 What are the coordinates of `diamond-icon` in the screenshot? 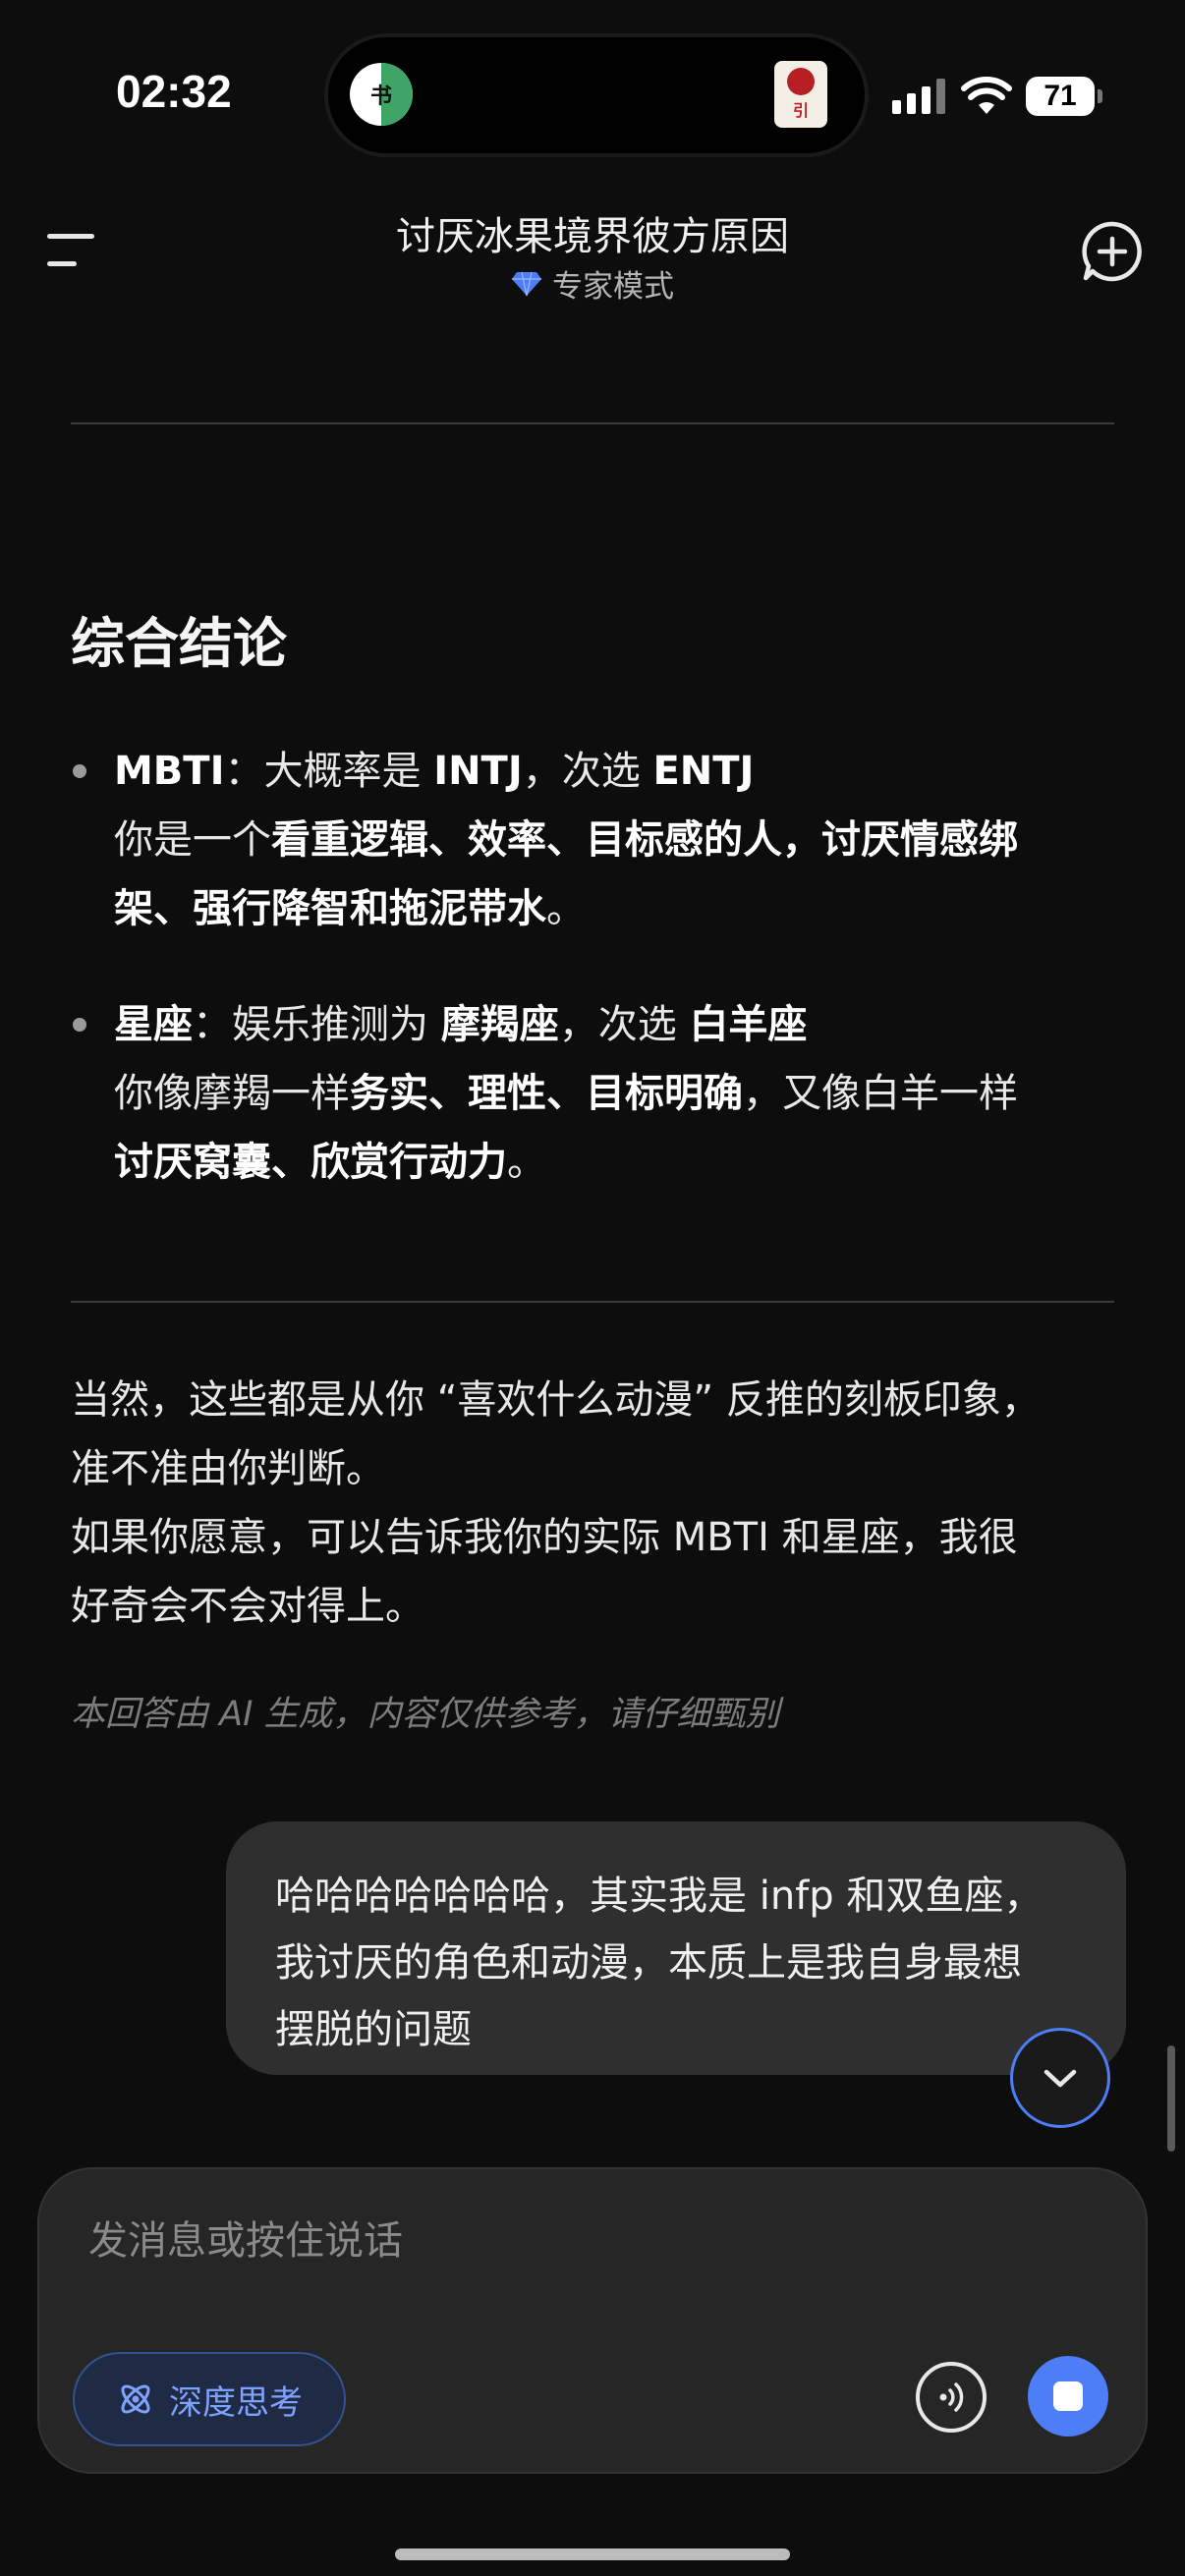 It's located at (527, 283).